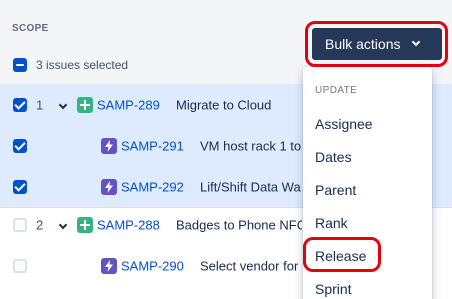 The width and height of the screenshot is (452, 299). Describe the element at coordinates (331, 223) in the screenshot. I see `menu-item-rank: Rank` at that location.